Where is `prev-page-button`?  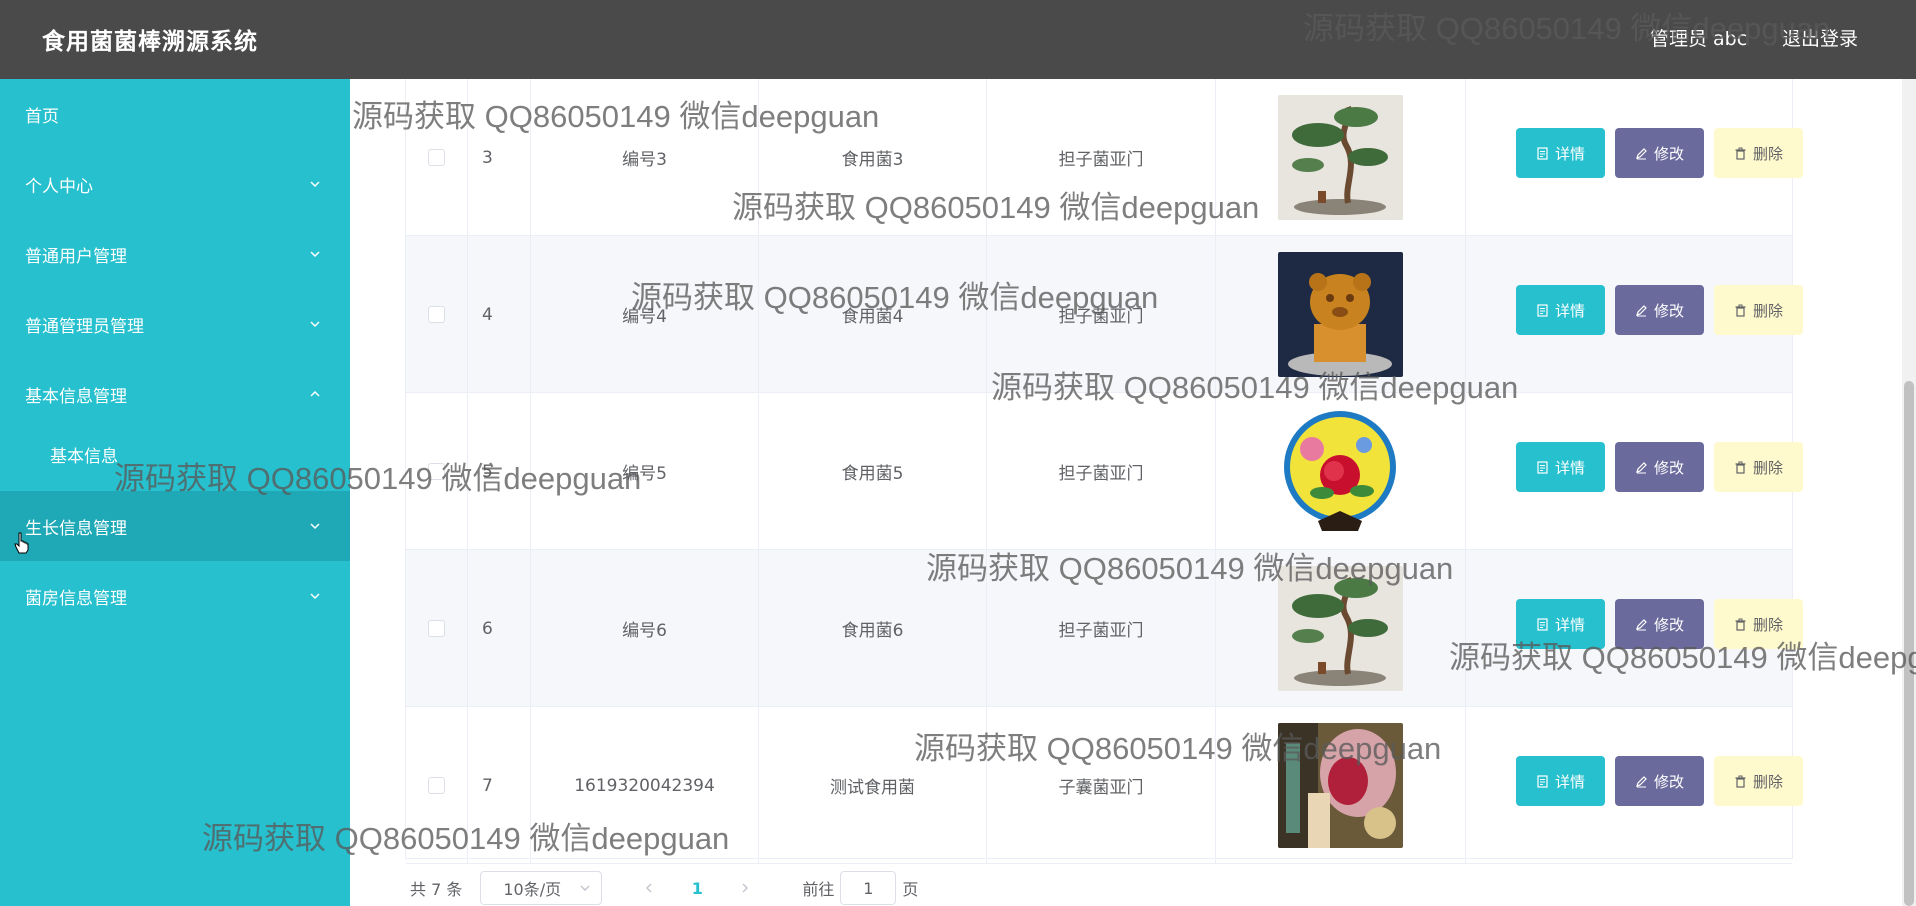 prev-page-button is located at coordinates (649, 888).